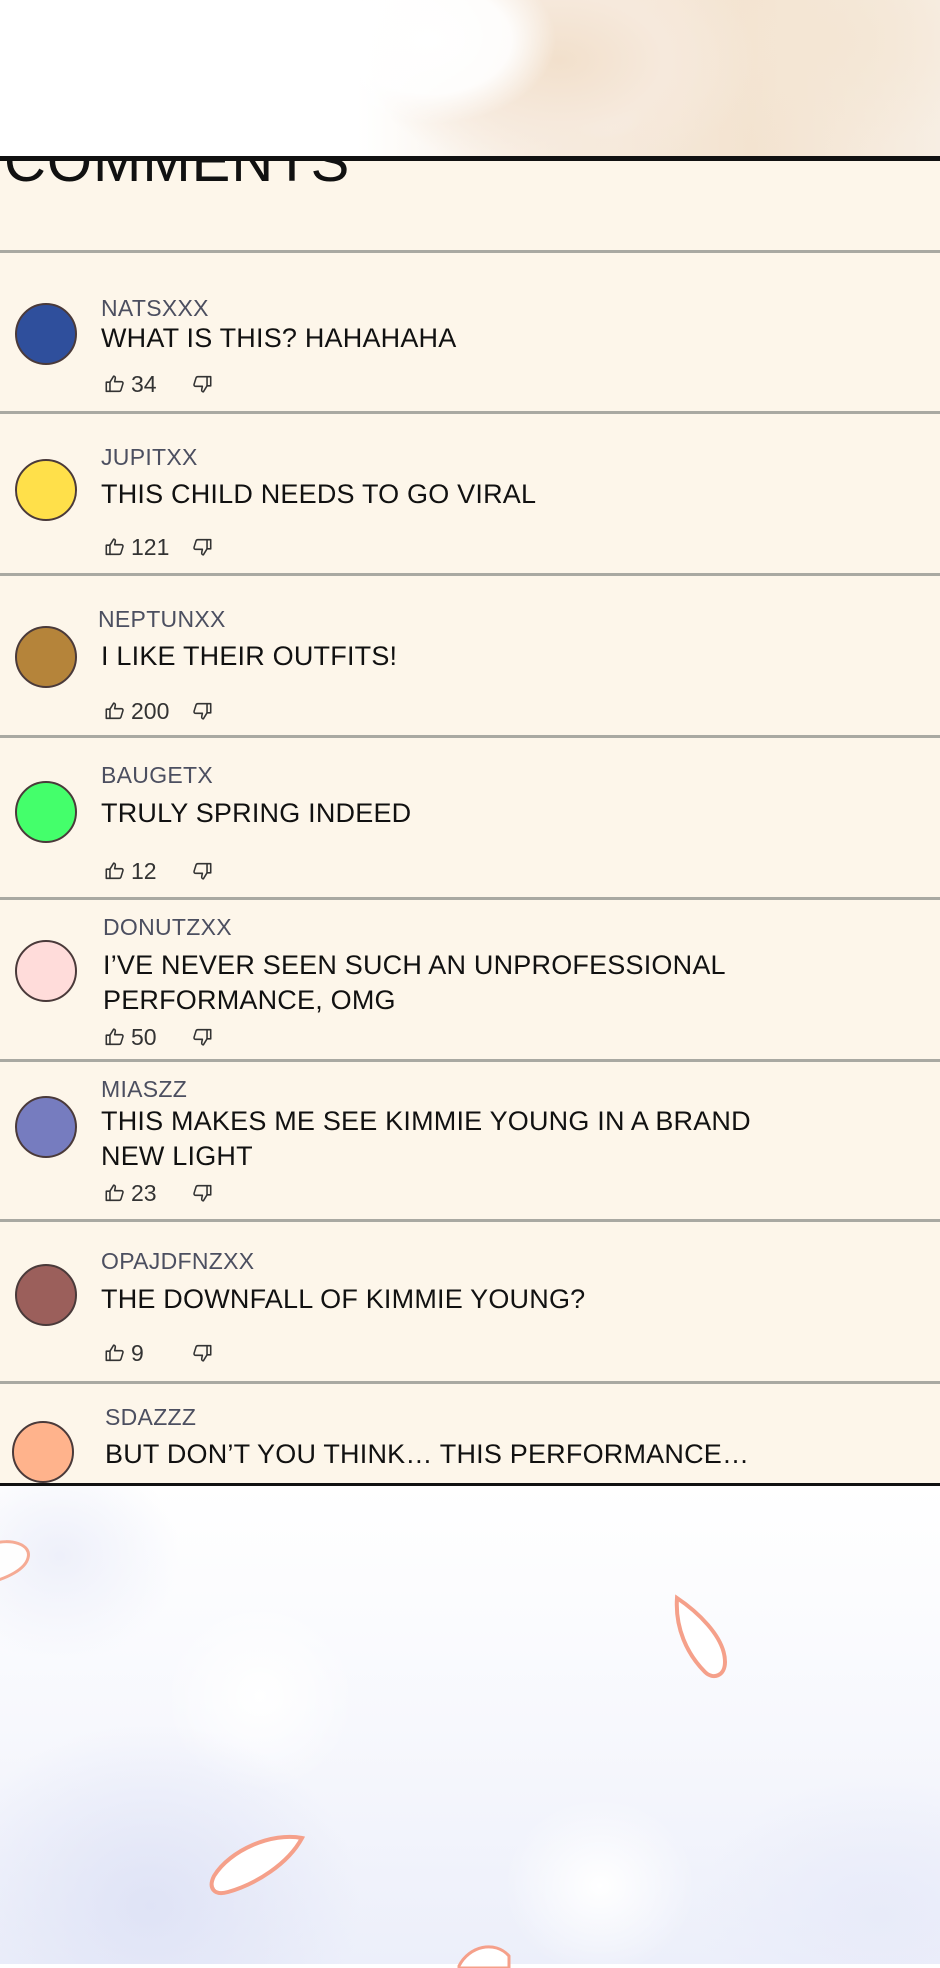 This screenshot has height=1968, width=940. I want to click on comment-username: NEPTUNXX, so click(162, 619).